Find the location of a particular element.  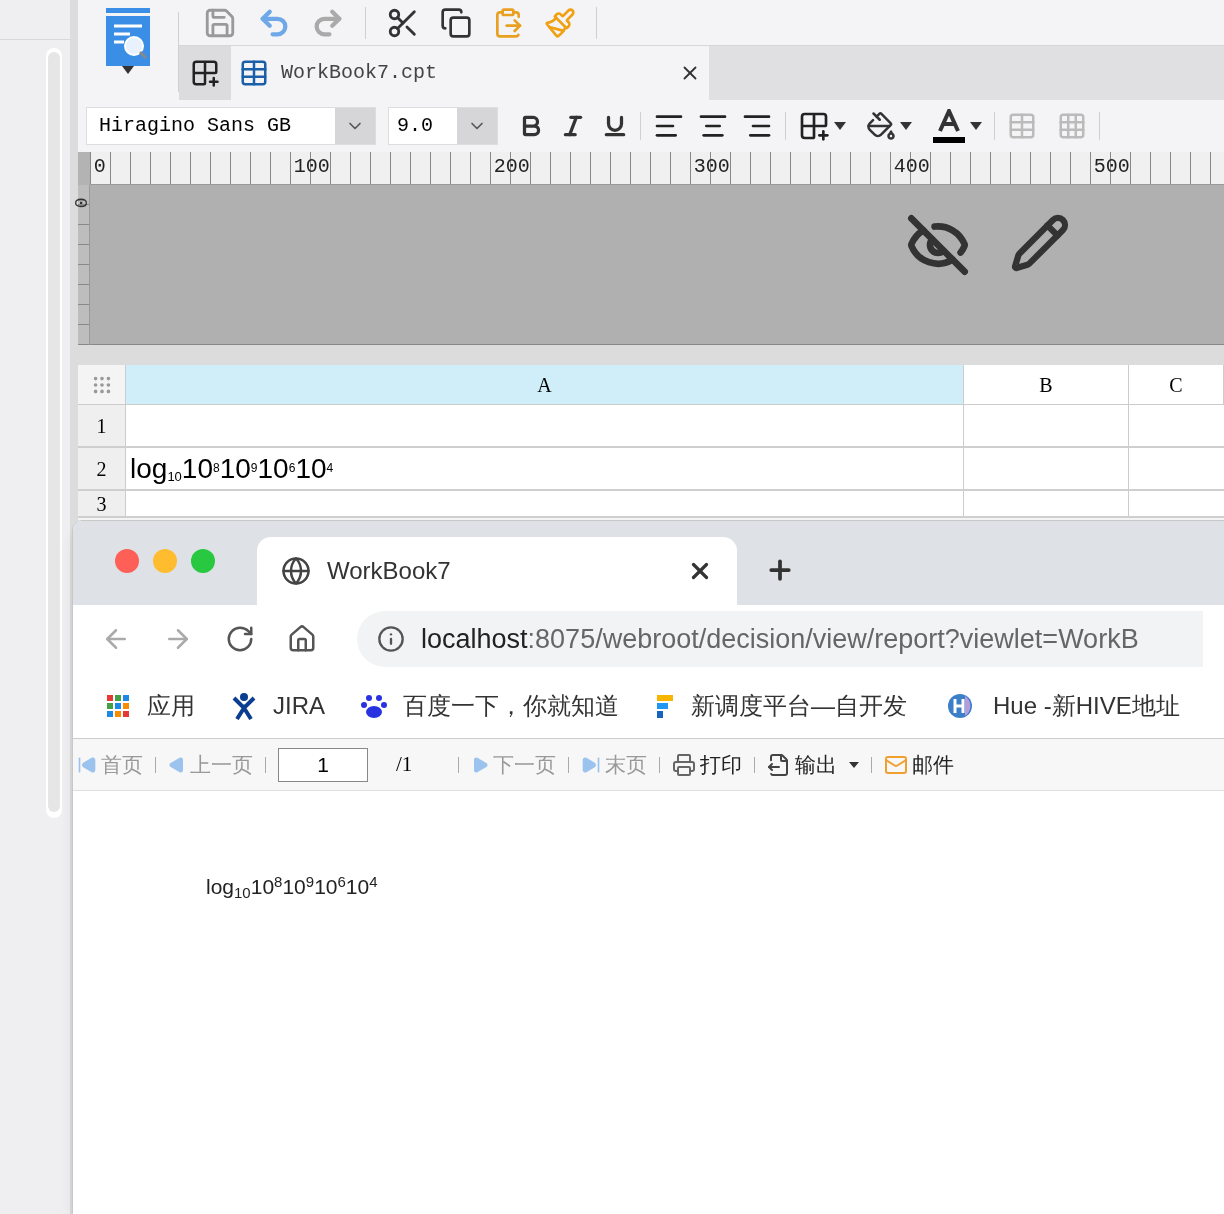

grid-dots-icon is located at coordinates (118, 705).